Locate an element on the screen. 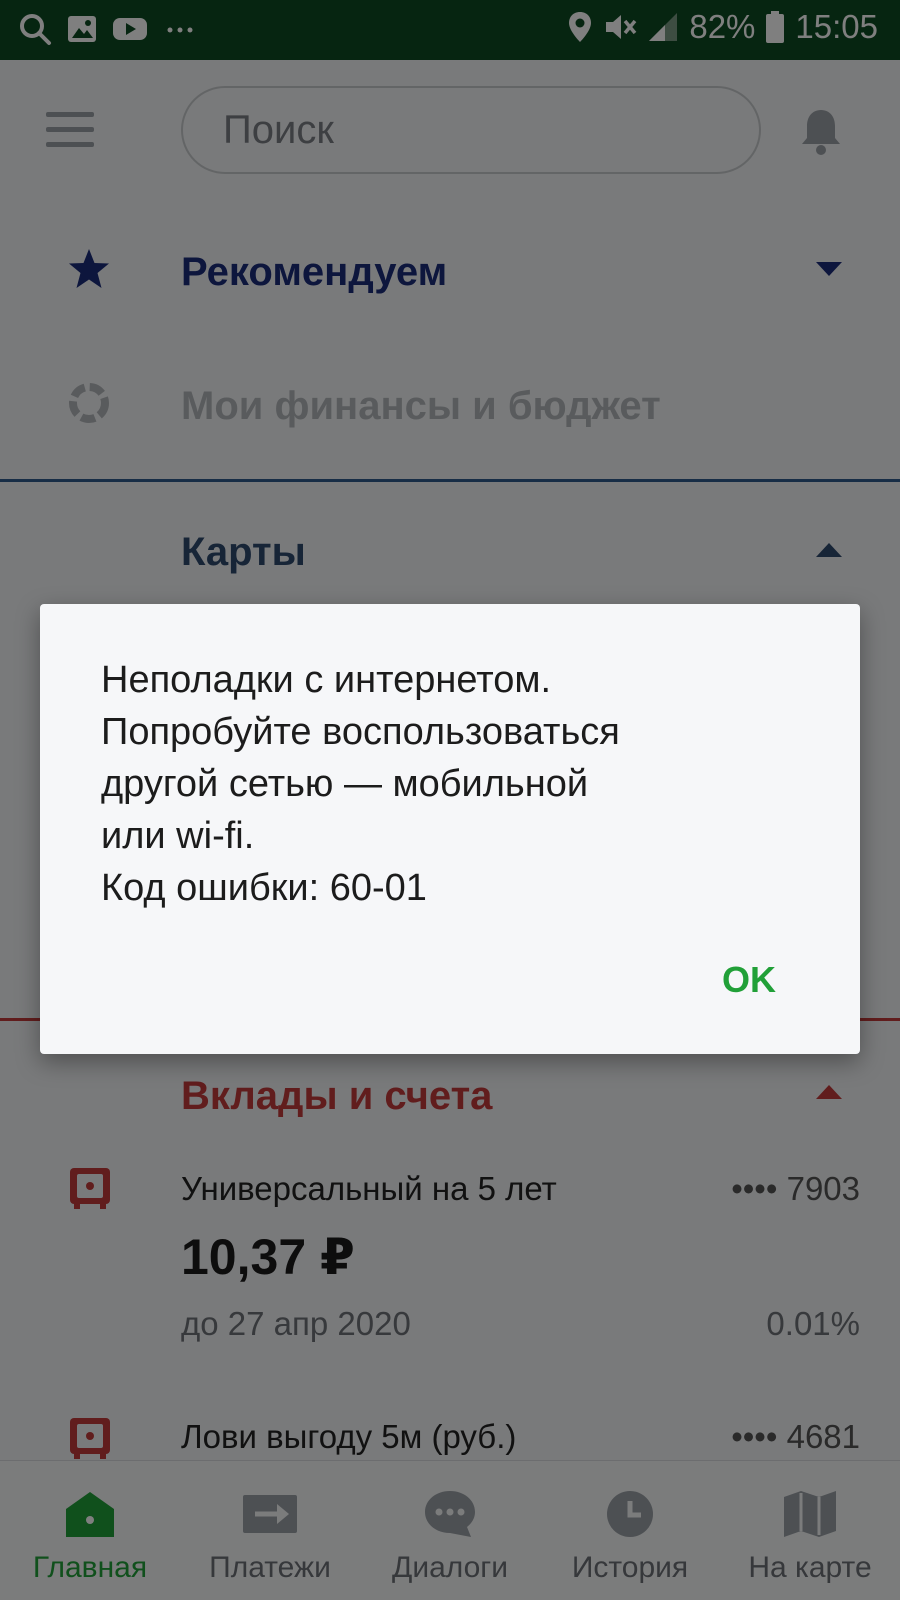 This screenshot has width=900, height=1600. dialog-message-line: Попробуйте воспользоваться is located at coordinates (360, 732).